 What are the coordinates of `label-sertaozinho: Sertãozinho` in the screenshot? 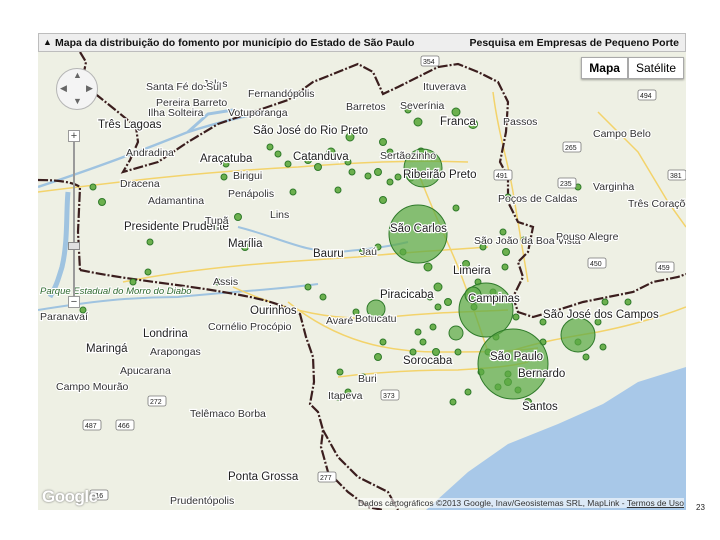 It's located at (408, 156).